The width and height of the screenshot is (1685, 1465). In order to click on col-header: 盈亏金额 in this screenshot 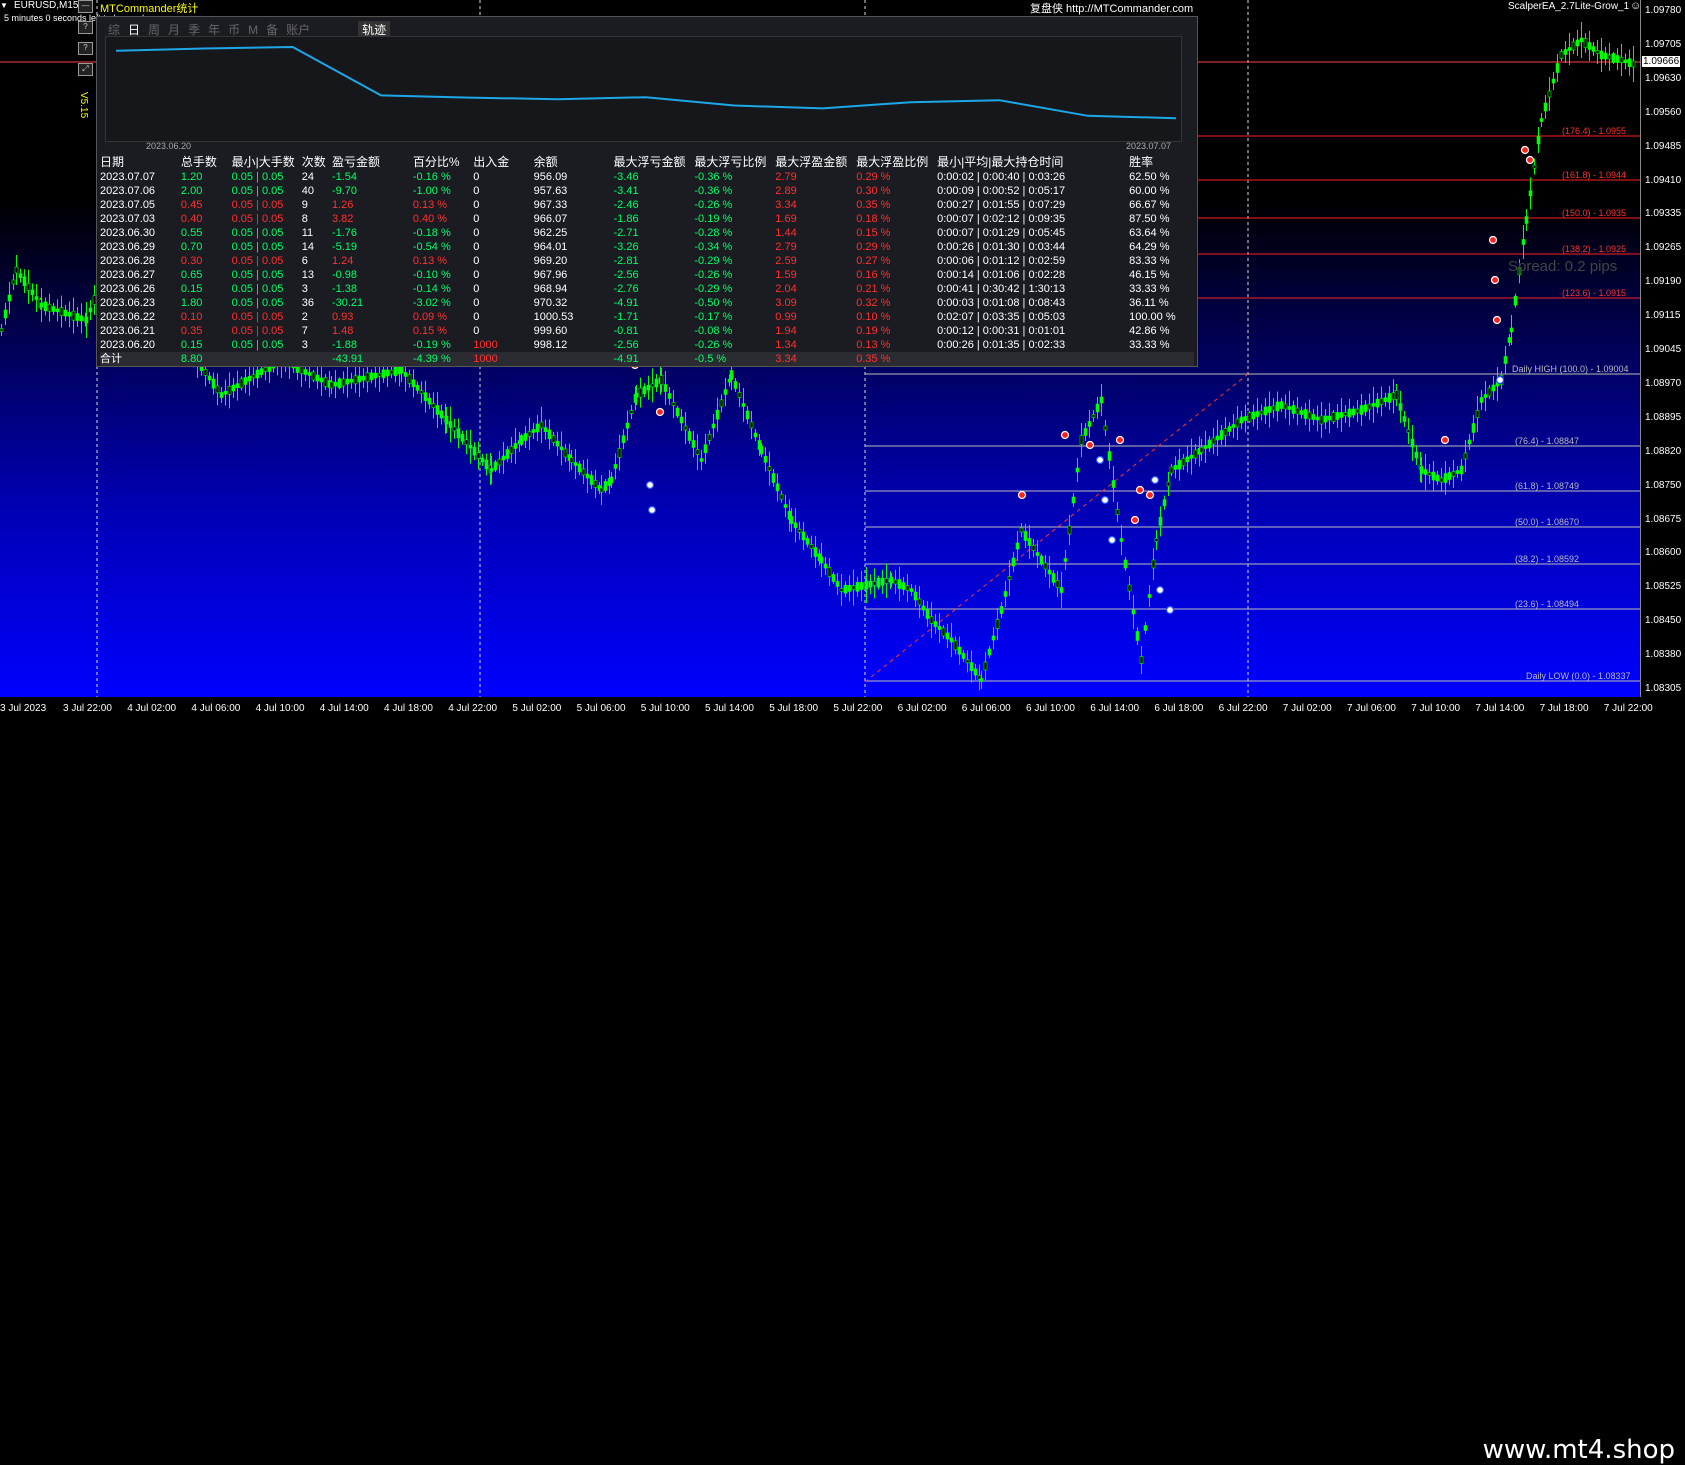, I will do `click(372, 162)`.